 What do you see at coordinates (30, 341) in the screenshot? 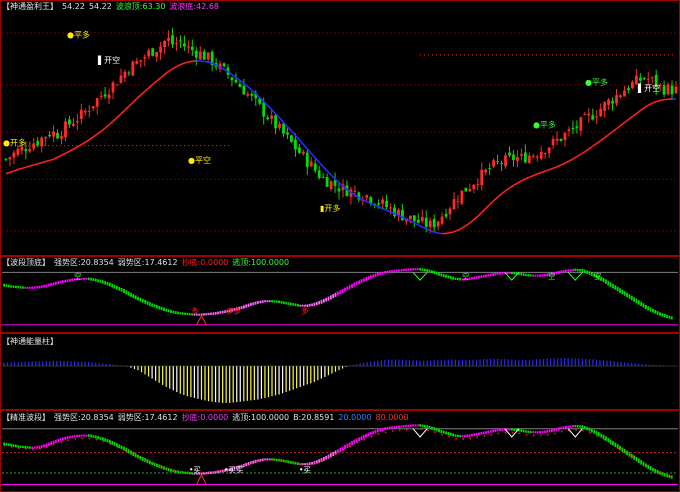
I see `energy-panel-title: 【神通能量柱】` at bounding box center [30, 341].